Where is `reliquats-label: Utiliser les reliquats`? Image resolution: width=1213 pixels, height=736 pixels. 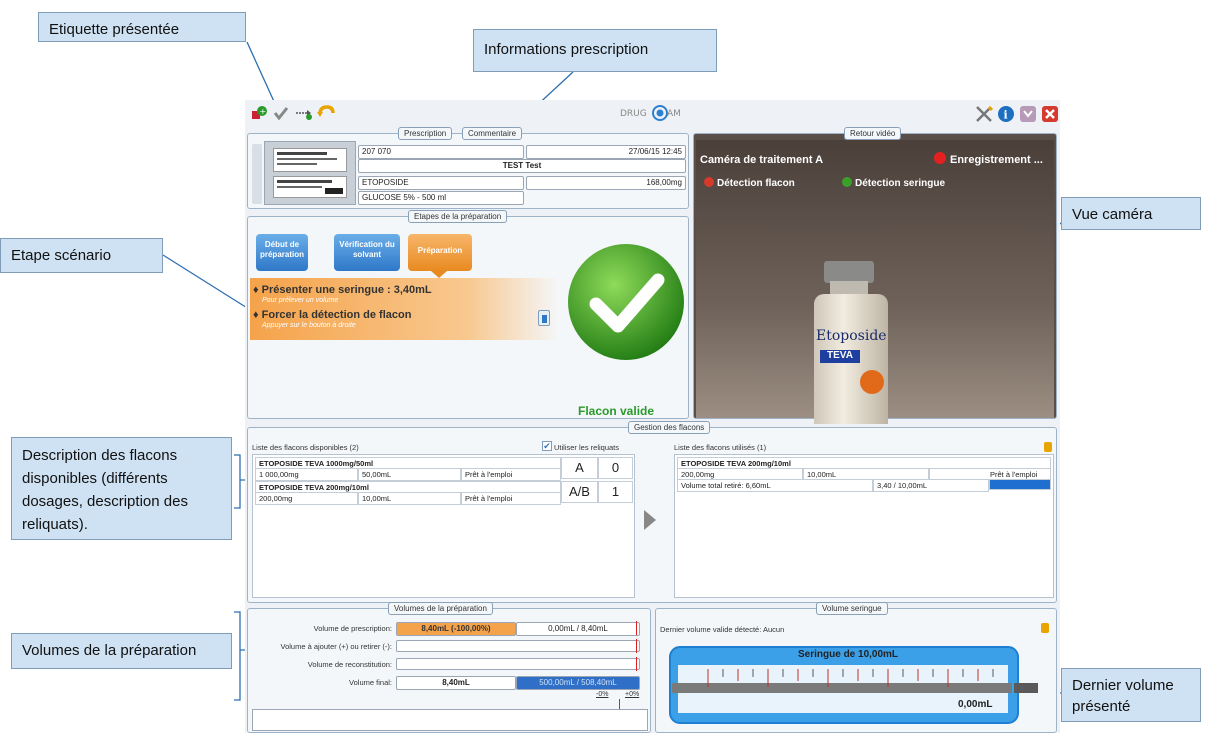 reliquats-label: Utiliser les reliquats is located at coordinates (587, 447).